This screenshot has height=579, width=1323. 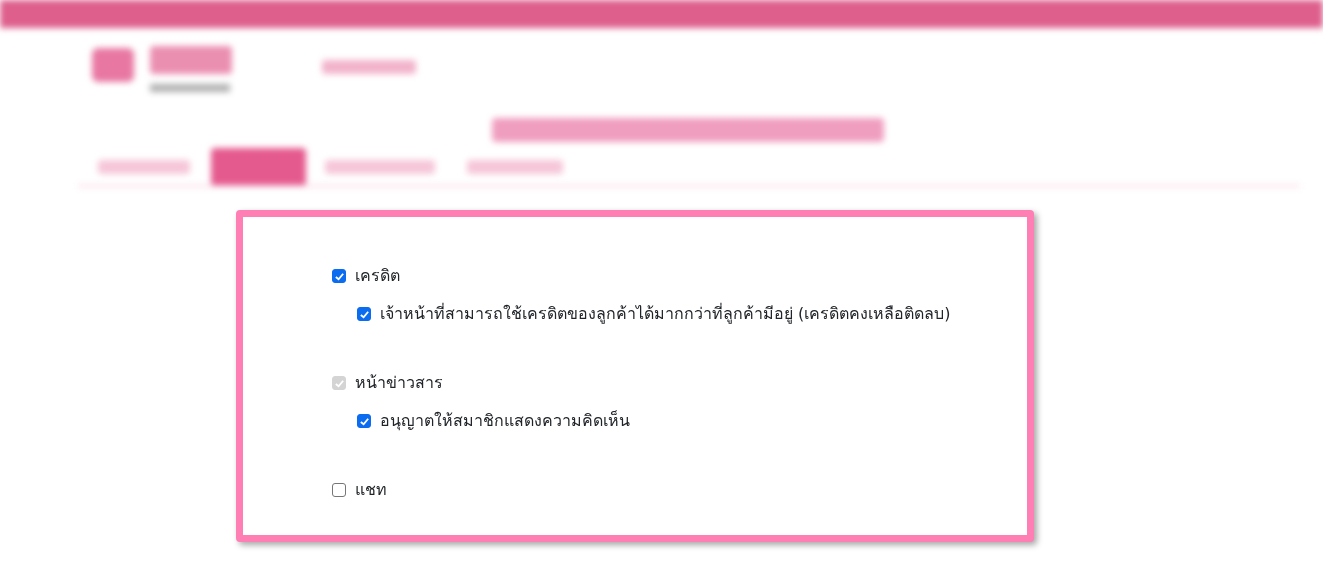 What do you see at coordinates (377, 276) in the screenshot?
I see `setting-label: เครดิต` at bounding box center [377, 276].